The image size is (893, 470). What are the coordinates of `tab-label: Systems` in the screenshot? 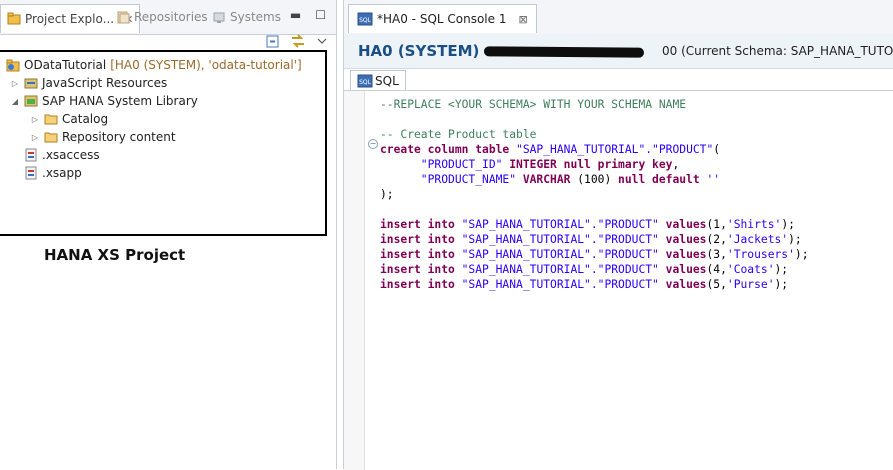 It's located at (255, 17).